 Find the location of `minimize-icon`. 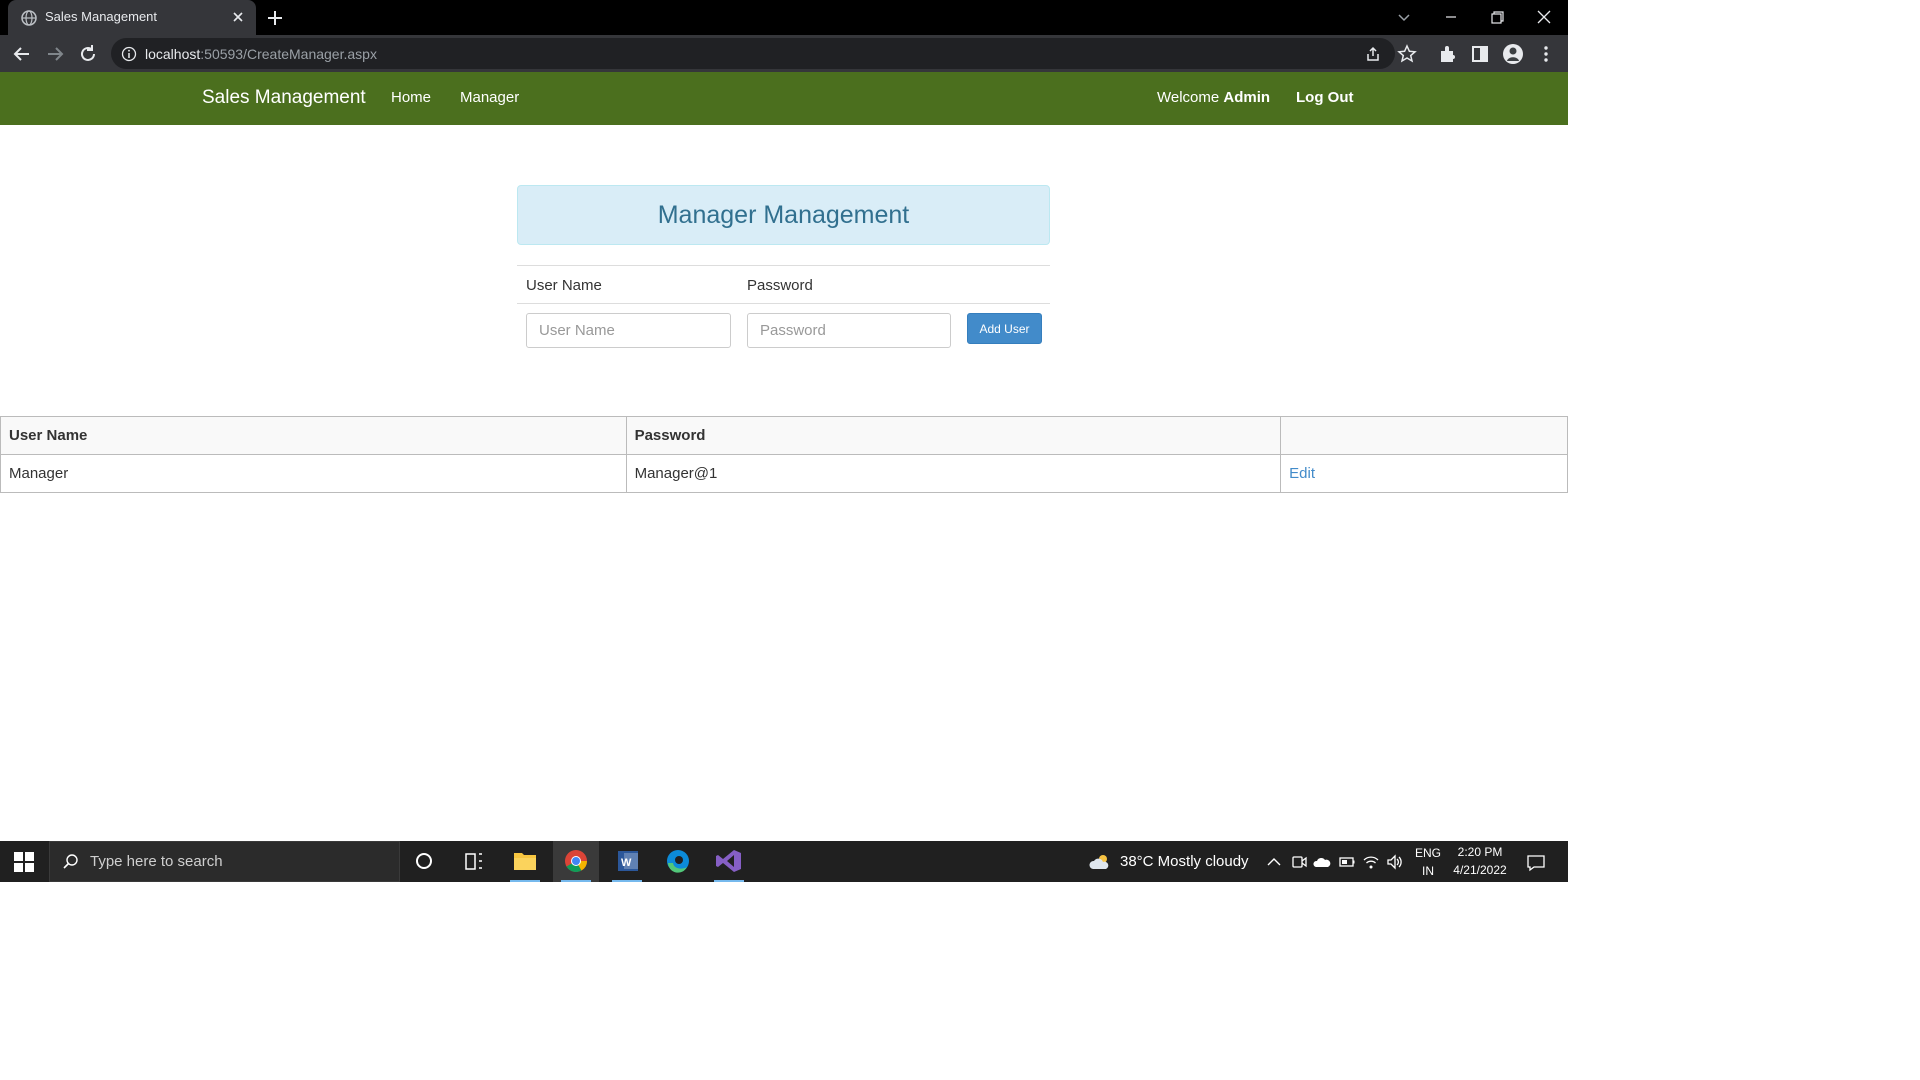

minimize-icon is located at coordinates (1451, 17).